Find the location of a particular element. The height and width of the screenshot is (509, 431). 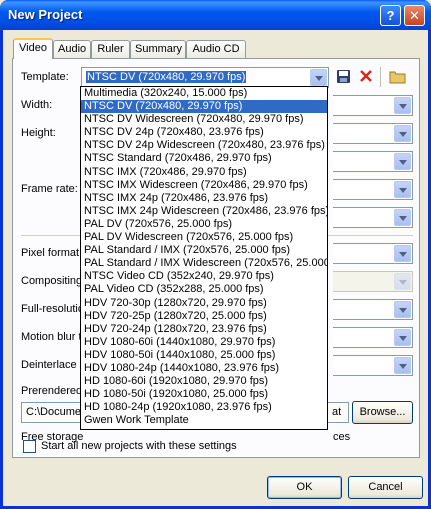

dropdown-option: HDV 720-30p (1280x720, 29.970 fps) is located at coordinates (204, 303).